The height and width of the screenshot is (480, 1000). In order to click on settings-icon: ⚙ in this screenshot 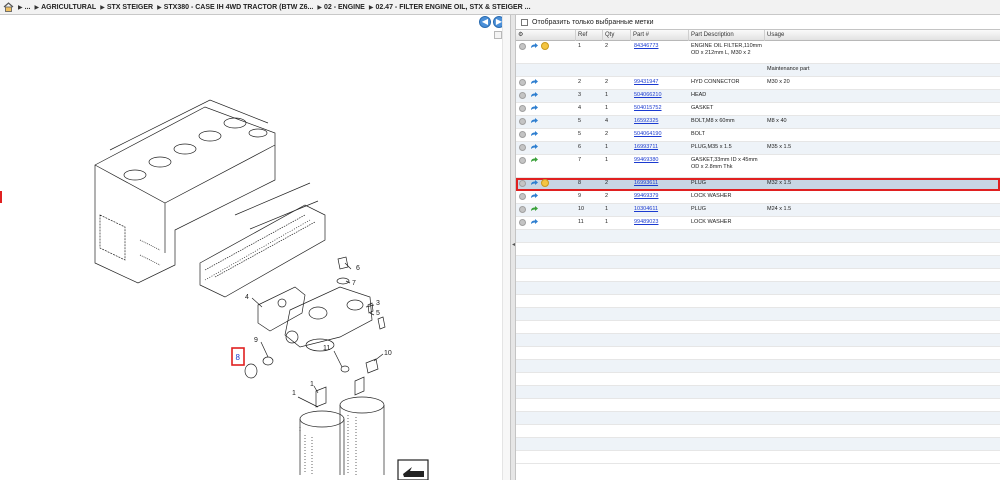, I will do `click(522, 35)`.